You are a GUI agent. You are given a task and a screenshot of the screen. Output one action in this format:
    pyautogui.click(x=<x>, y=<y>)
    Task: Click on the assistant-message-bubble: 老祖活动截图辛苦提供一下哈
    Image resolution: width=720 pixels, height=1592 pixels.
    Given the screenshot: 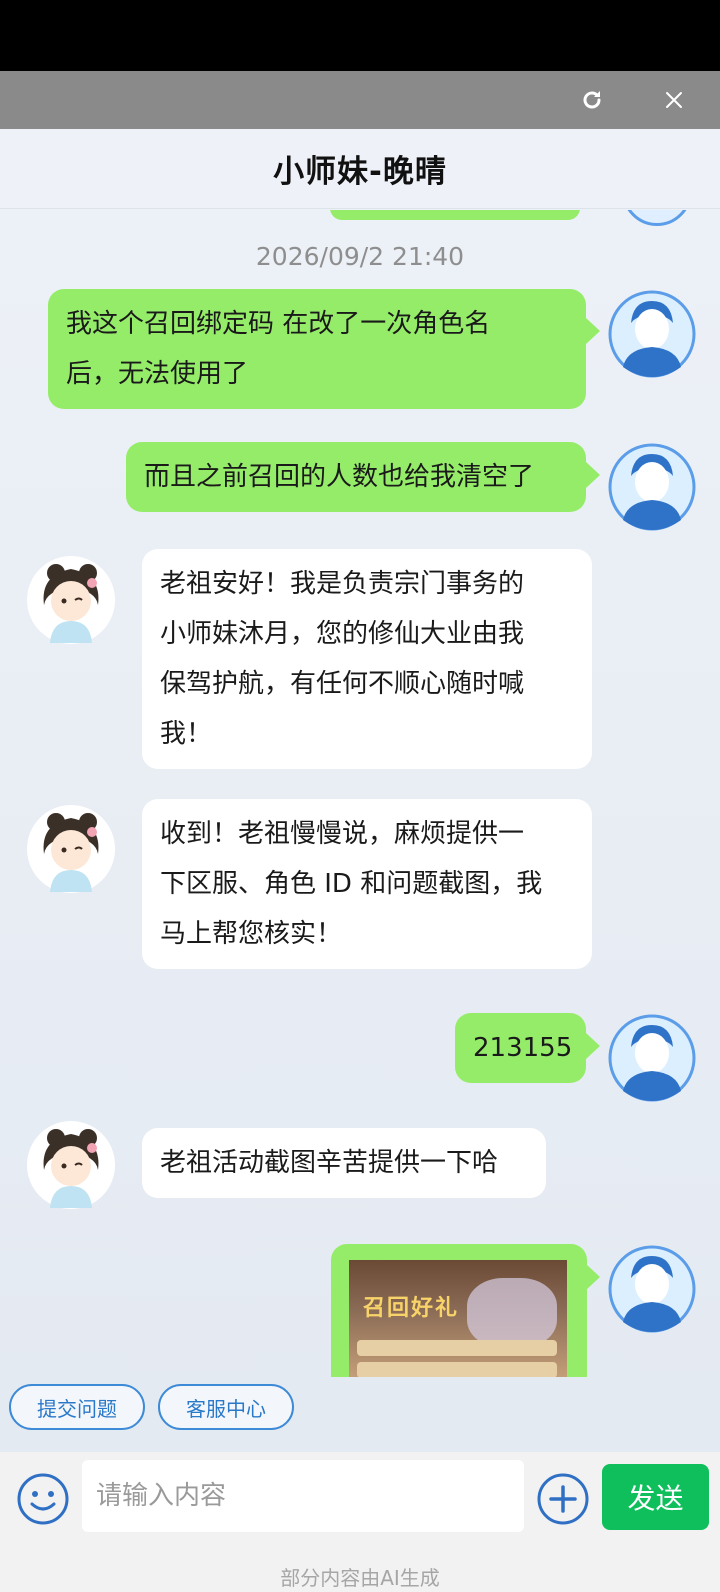 What is the action you would take?
    pyautogui.click(x=344, y=1163)
    